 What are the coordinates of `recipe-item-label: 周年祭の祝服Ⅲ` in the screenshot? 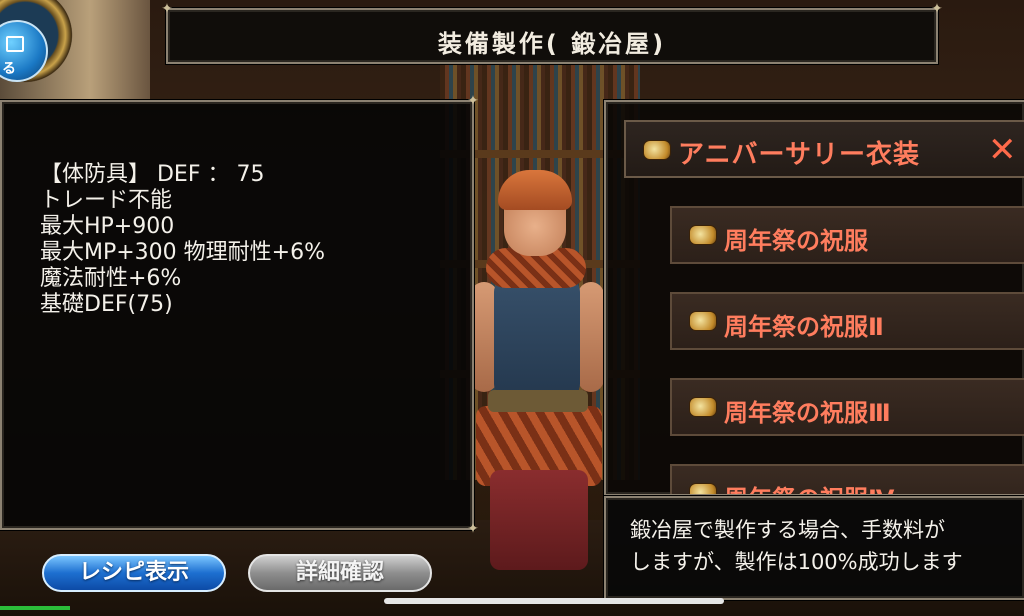 It's located at (807, 413).